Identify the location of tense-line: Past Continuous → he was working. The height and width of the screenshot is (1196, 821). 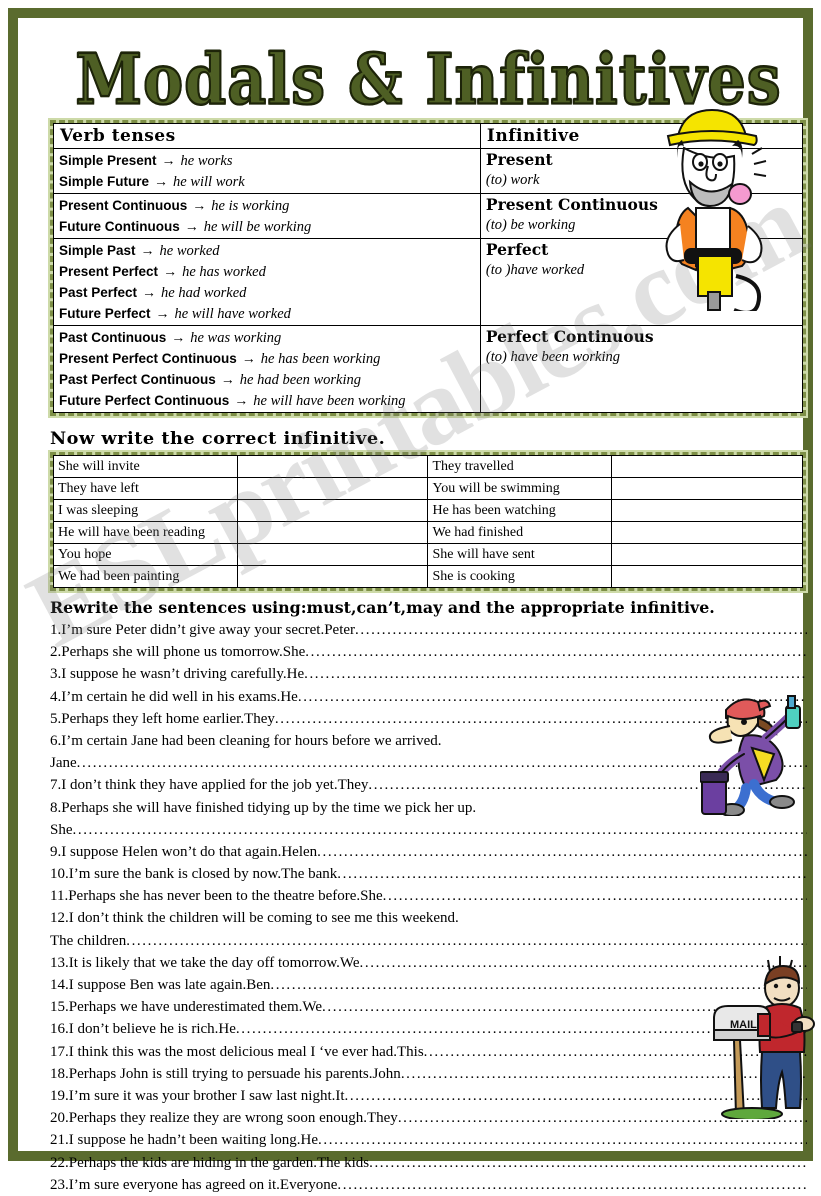
(267, 337).